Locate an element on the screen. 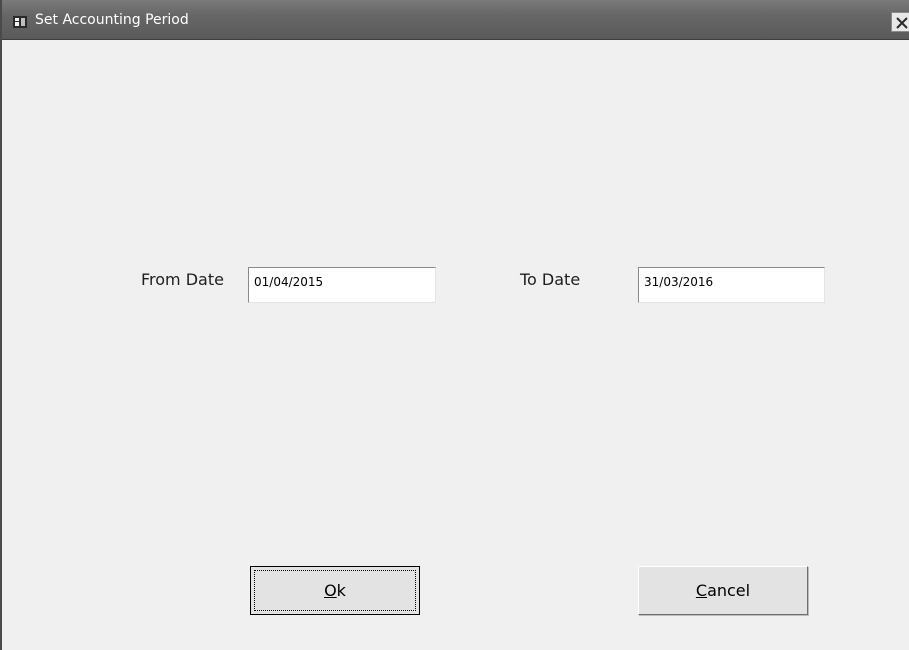 This screenshot has height=650, width=909. cancel-button: Cancel is located at coordinates (723, 590).